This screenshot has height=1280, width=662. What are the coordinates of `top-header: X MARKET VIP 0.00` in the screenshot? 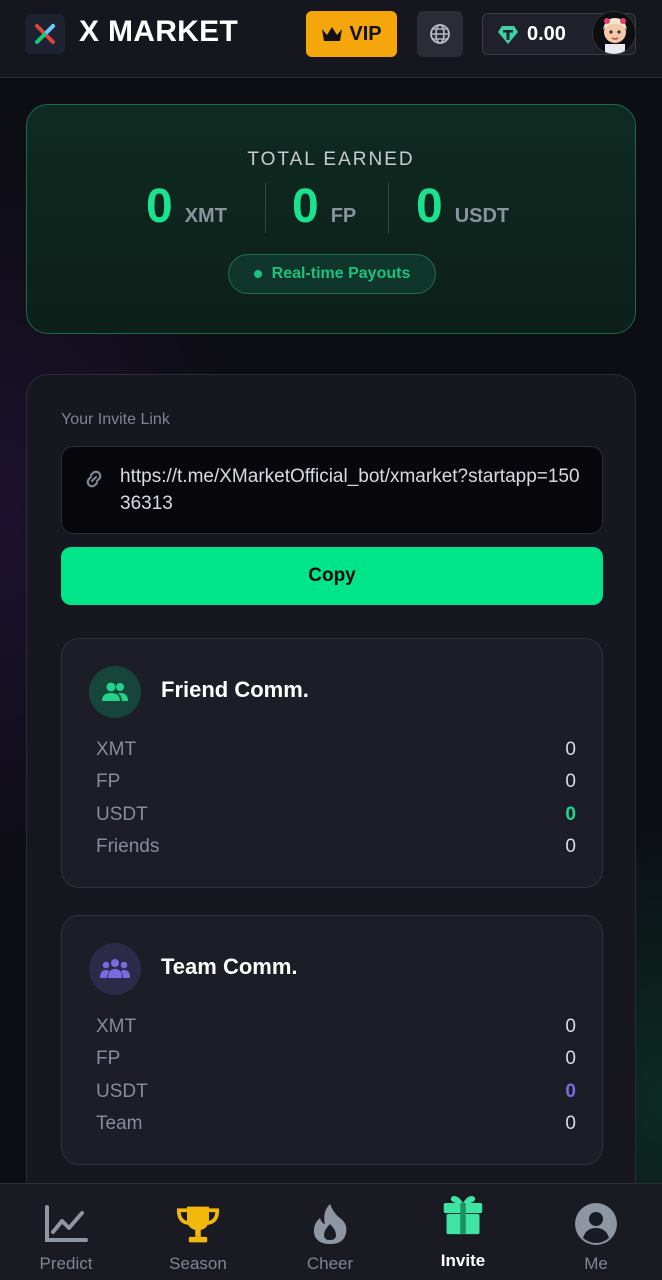 It's located at (331, 39).